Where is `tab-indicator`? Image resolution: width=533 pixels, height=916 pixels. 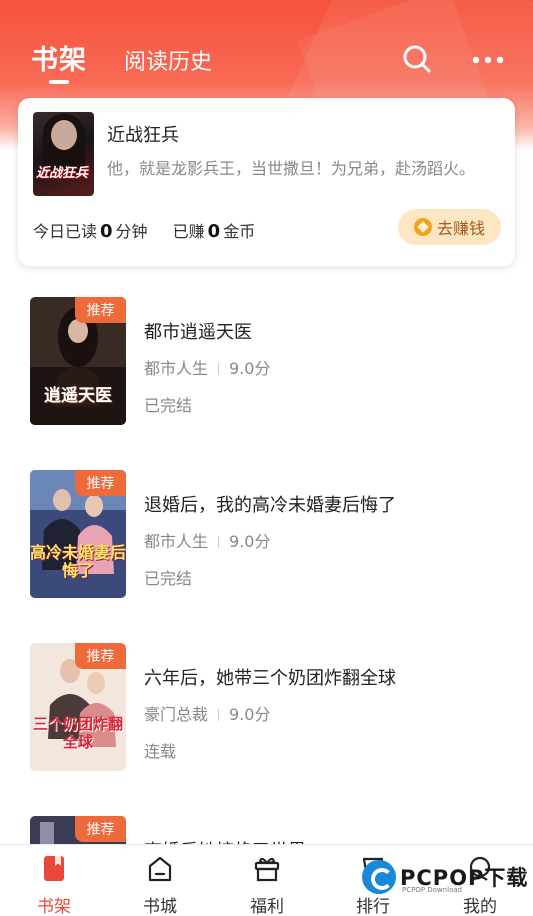 tab-indicator is located at coordinates (59, 82).